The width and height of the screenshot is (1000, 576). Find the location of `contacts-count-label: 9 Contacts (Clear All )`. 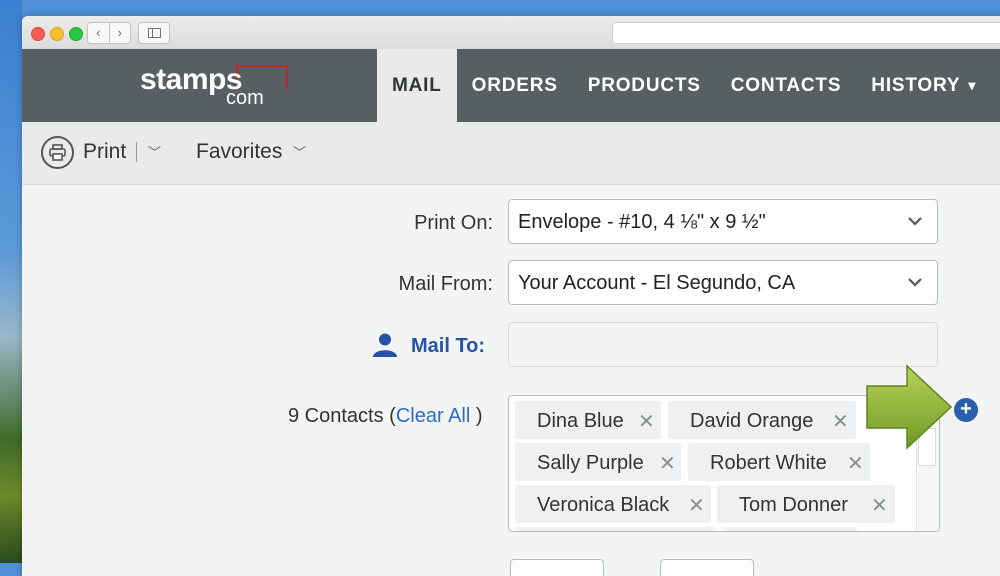

contacts-count-label: 9 Contacts (Clear All ) is located at coordinates (385, 416).